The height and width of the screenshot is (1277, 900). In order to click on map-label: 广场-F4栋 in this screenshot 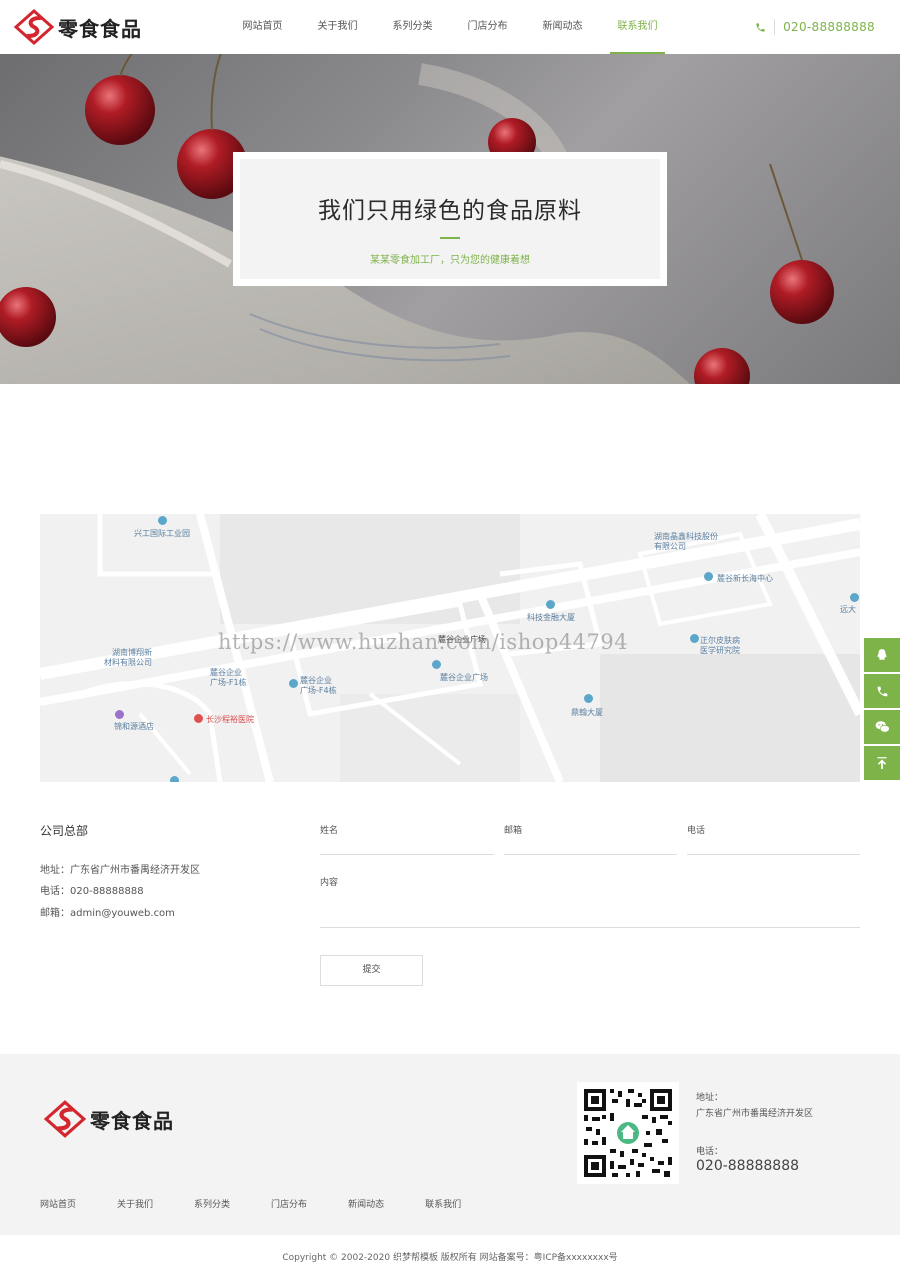, I will do `click(318, 690)`.